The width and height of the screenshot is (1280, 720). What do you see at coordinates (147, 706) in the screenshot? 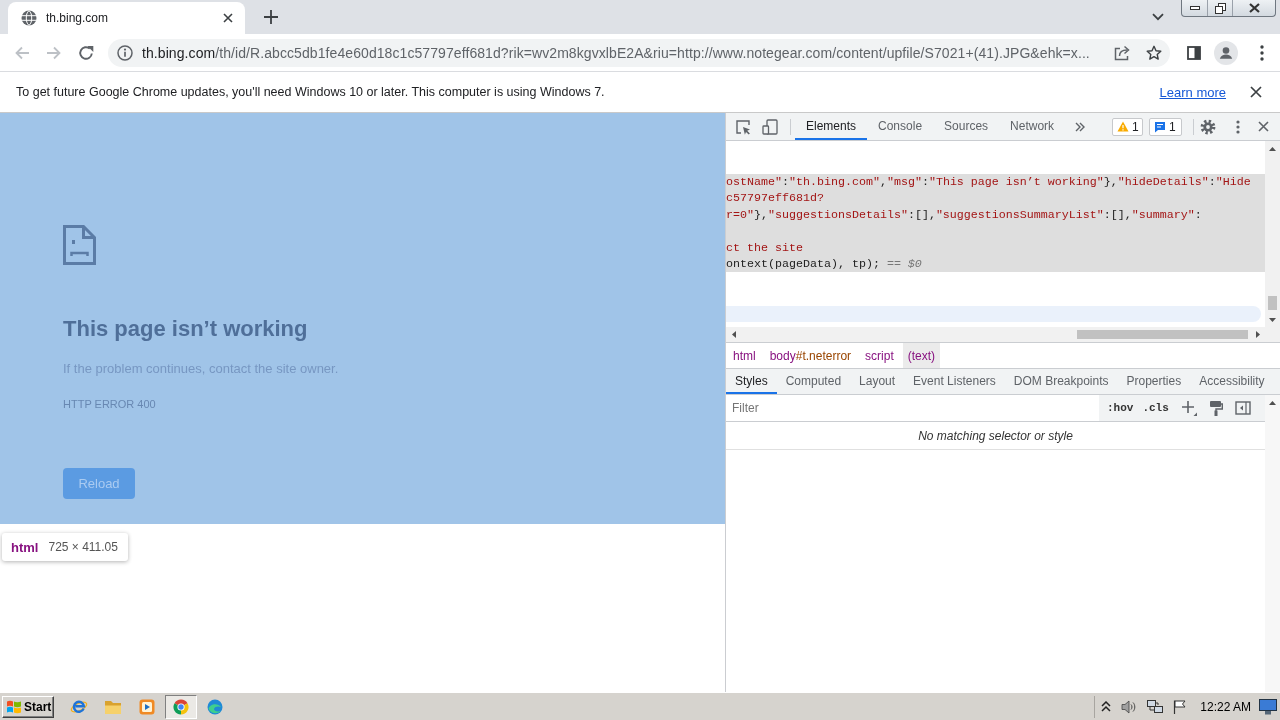
I see `play-icon` at bounding box center [147, 706].